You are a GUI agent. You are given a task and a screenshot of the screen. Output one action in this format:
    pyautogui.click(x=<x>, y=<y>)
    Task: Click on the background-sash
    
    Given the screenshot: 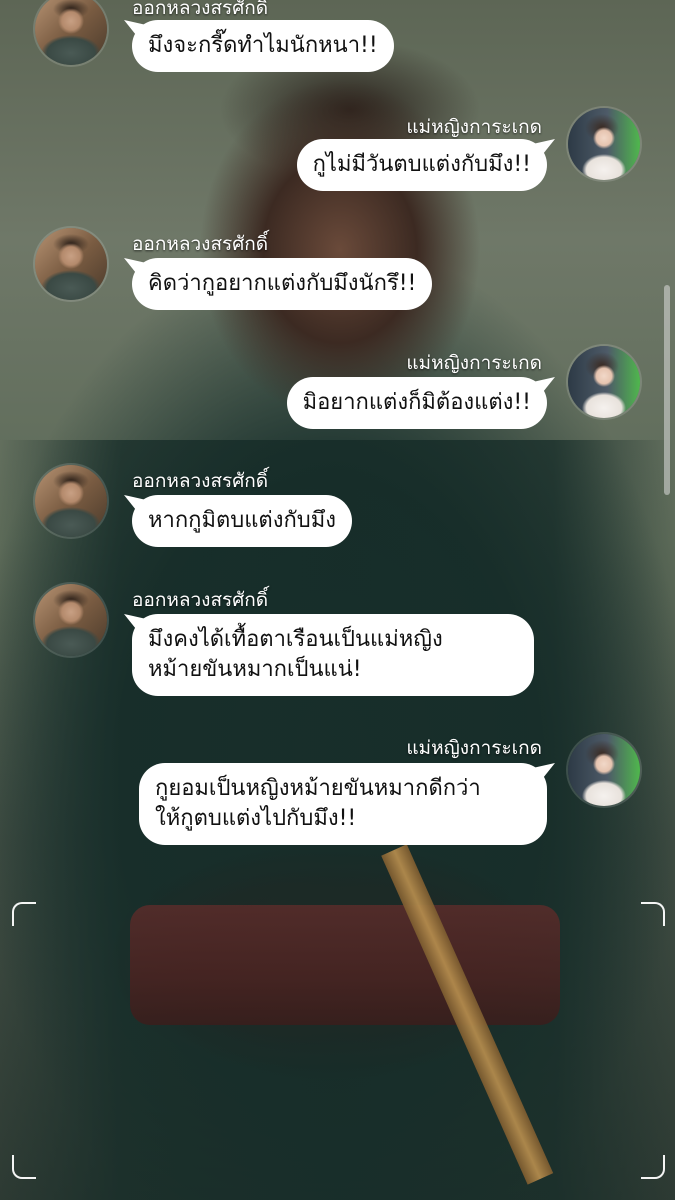 What is the action you would take?
    pyautogui.click(x=345, y=965)
    